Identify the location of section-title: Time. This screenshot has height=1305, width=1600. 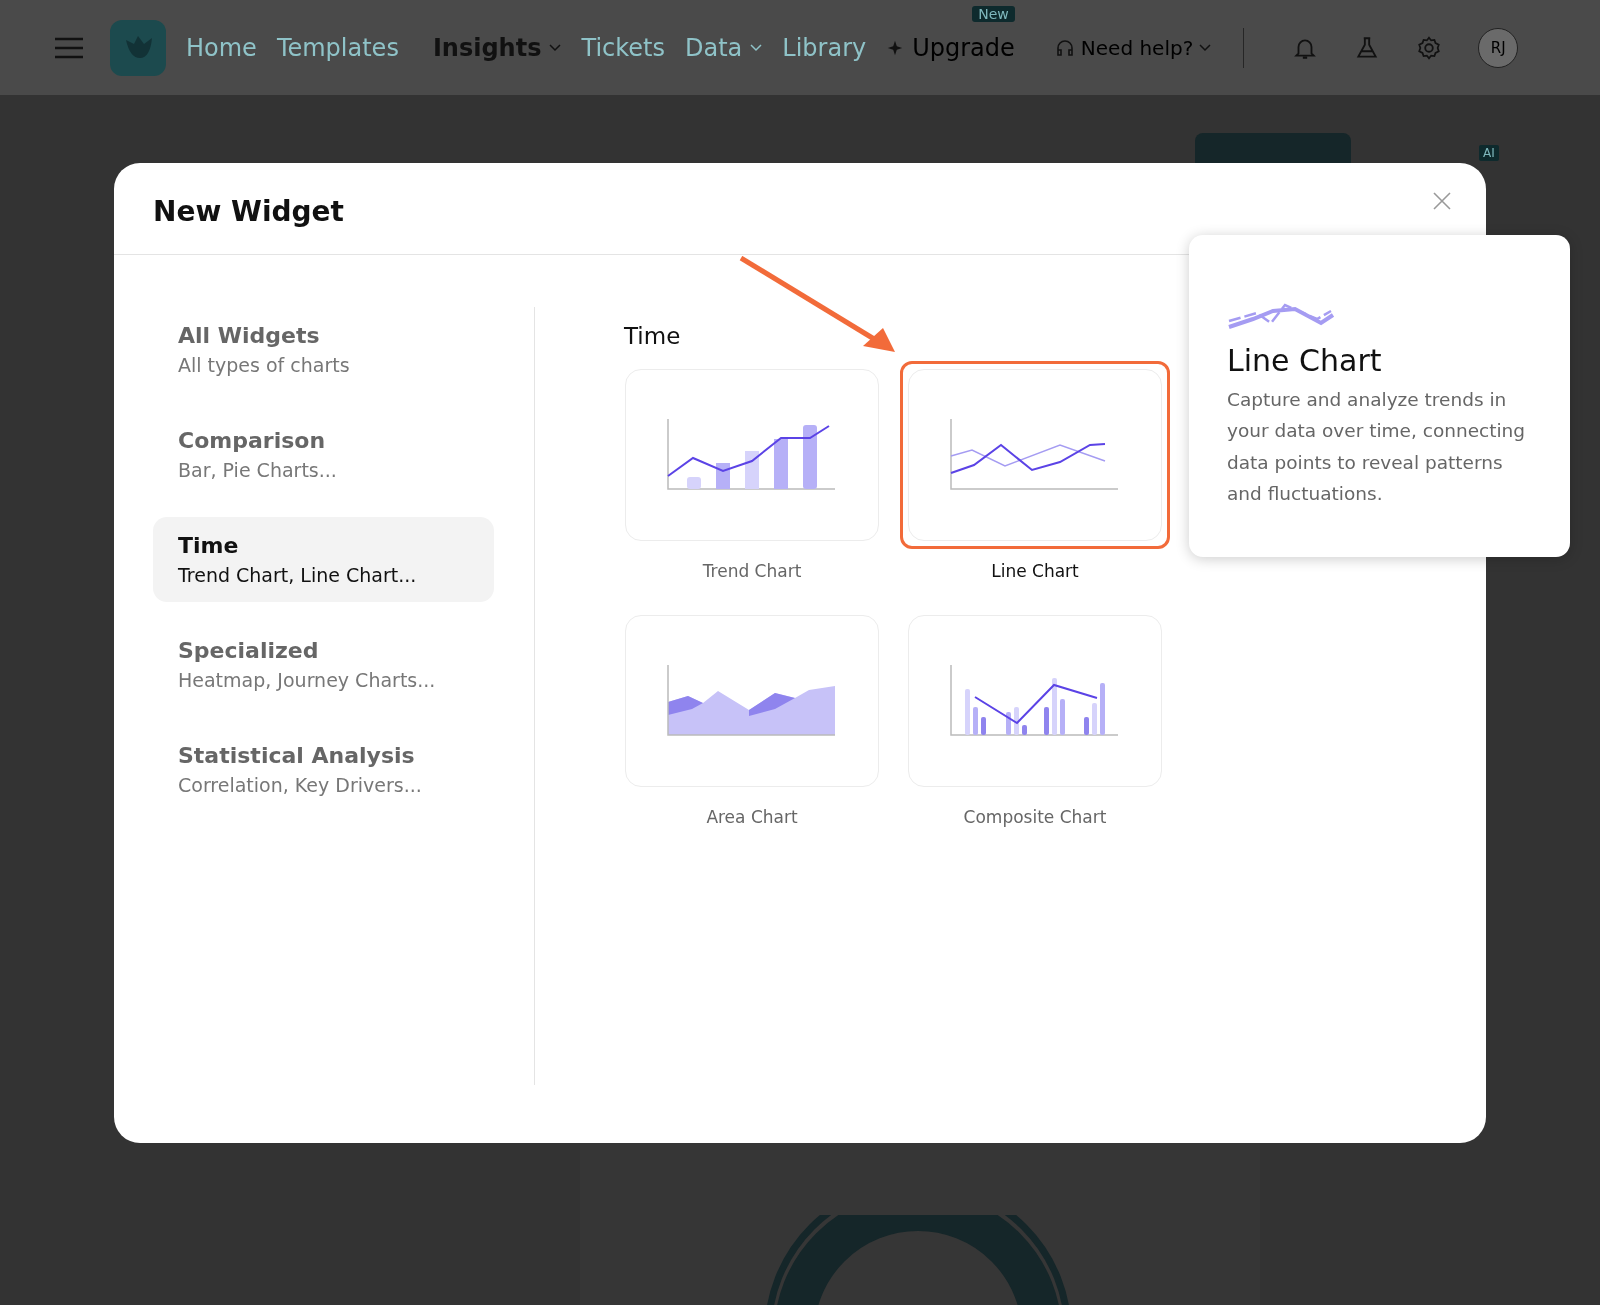
(653, 336).